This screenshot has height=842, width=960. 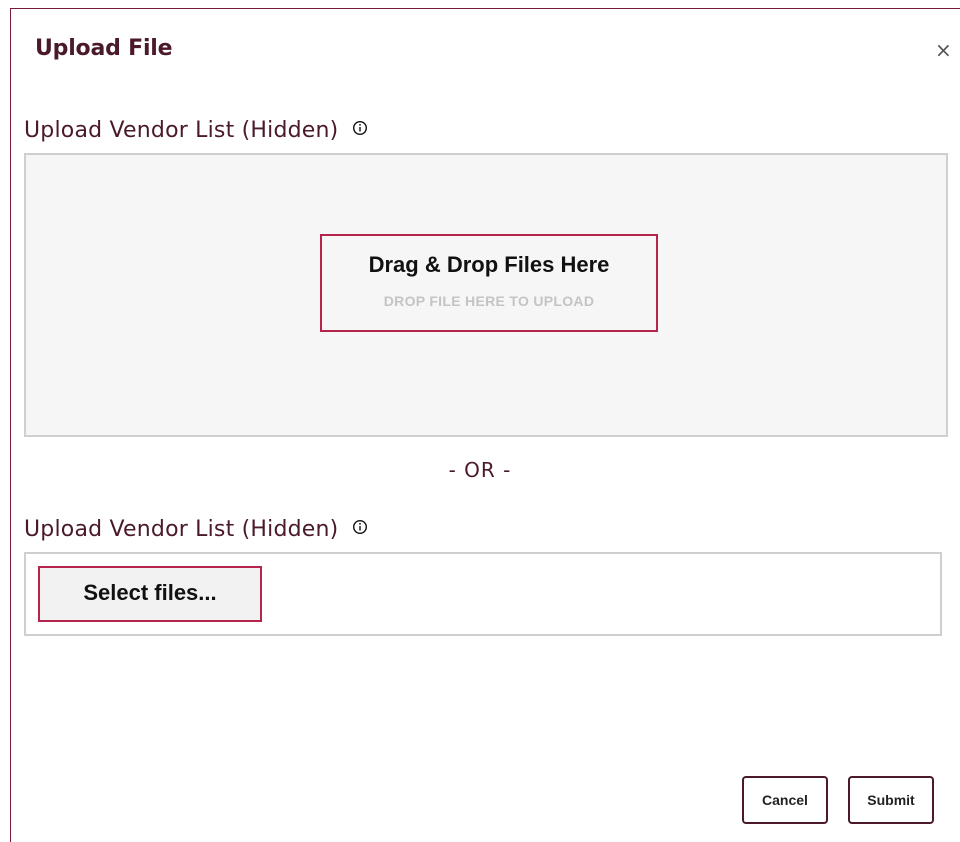 I want to click on select-vendor-list-label: Upload Vendor List (Hidden), so click(x=196, y=529).